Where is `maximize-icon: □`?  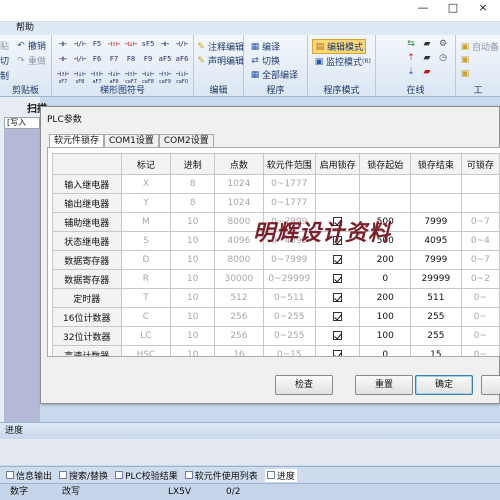
maximize-icon: □ is located at coordinates (453, 8).